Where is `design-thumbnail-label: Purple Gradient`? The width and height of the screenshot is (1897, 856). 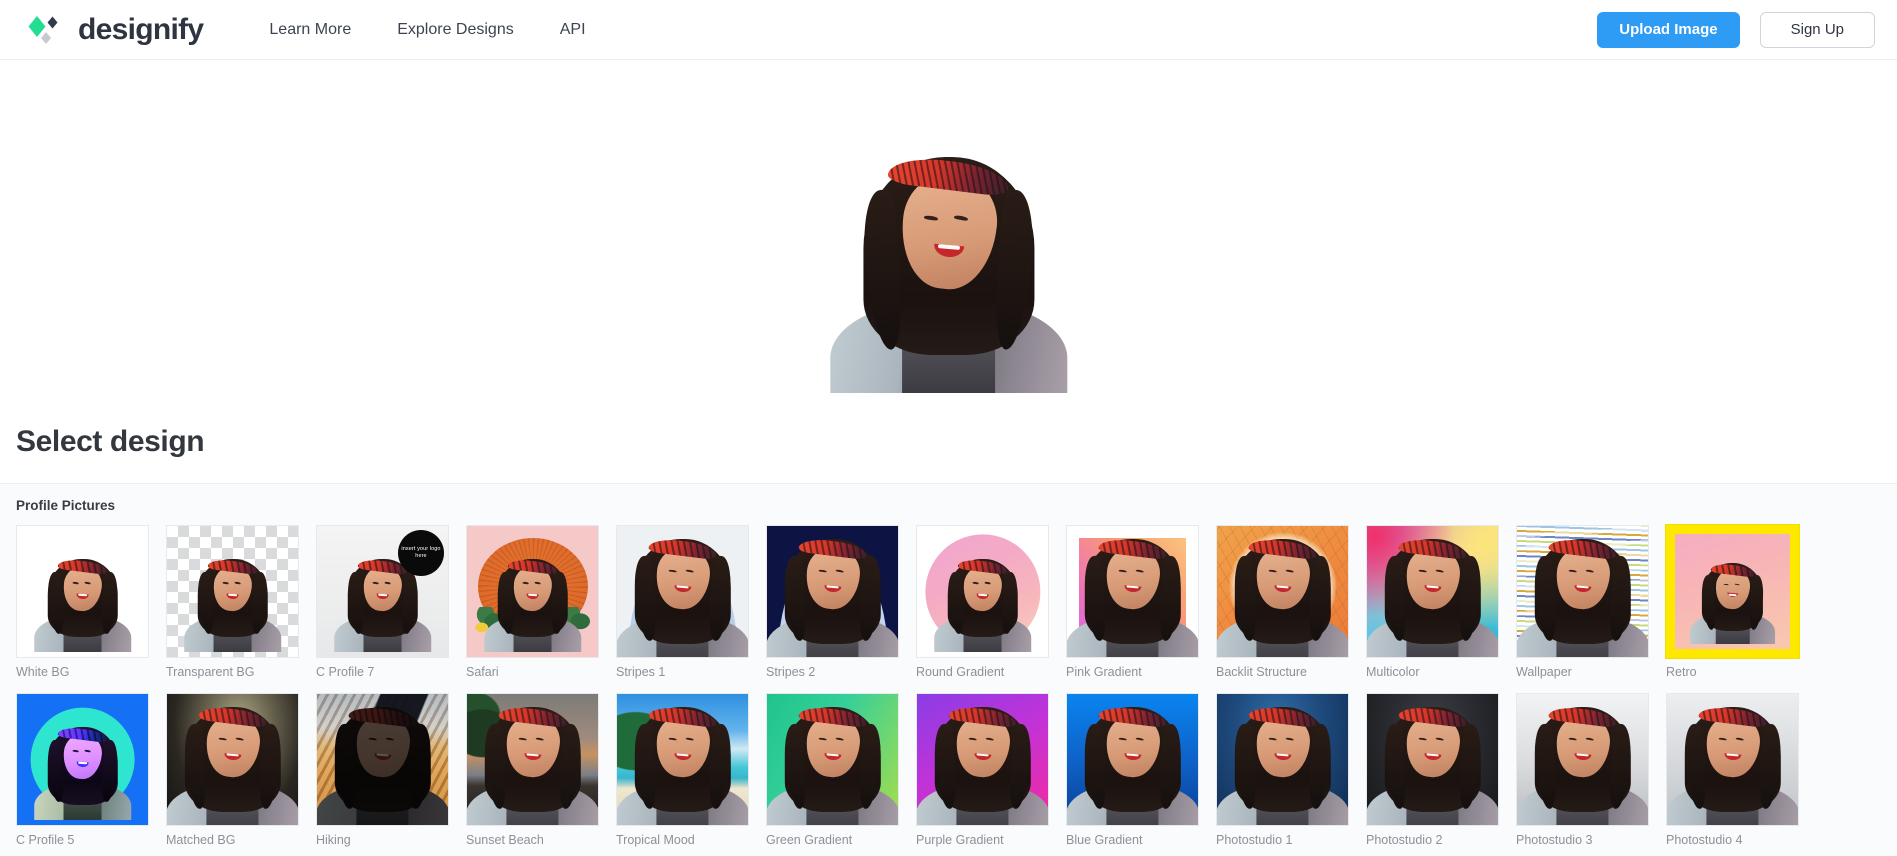
design-thumbnail-label: Purple Gradient is located at coordinates (960, 840).